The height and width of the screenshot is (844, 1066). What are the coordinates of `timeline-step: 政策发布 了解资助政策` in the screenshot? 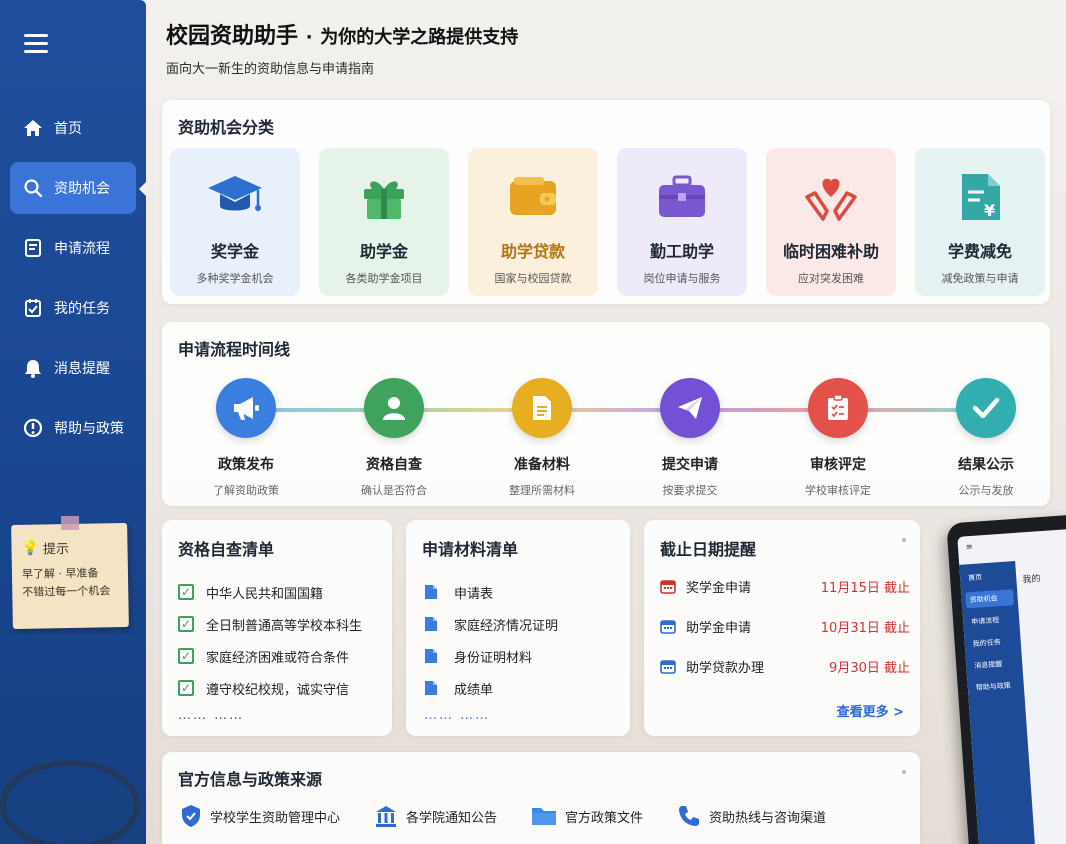 It's located at (246, 438).